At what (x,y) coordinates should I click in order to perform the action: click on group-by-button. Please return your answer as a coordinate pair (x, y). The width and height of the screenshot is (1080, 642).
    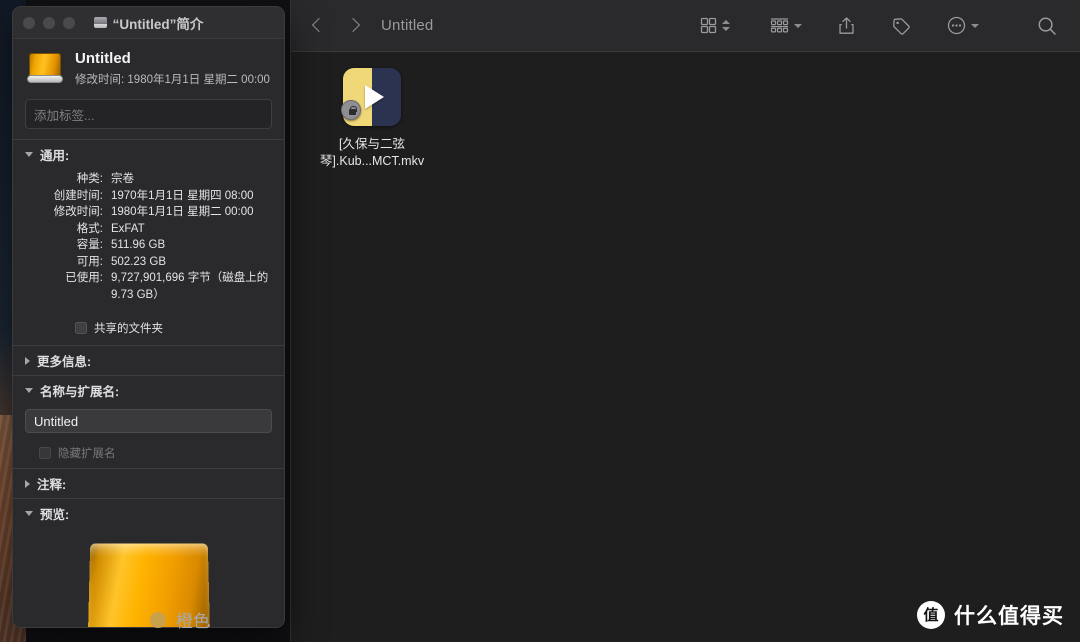
    Looking at the image, I should click on (786, 26).